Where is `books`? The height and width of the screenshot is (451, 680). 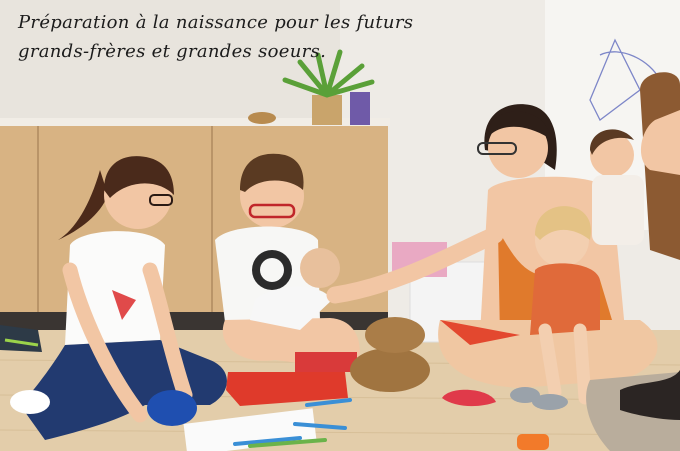 books is located at coordinates (360, 108).